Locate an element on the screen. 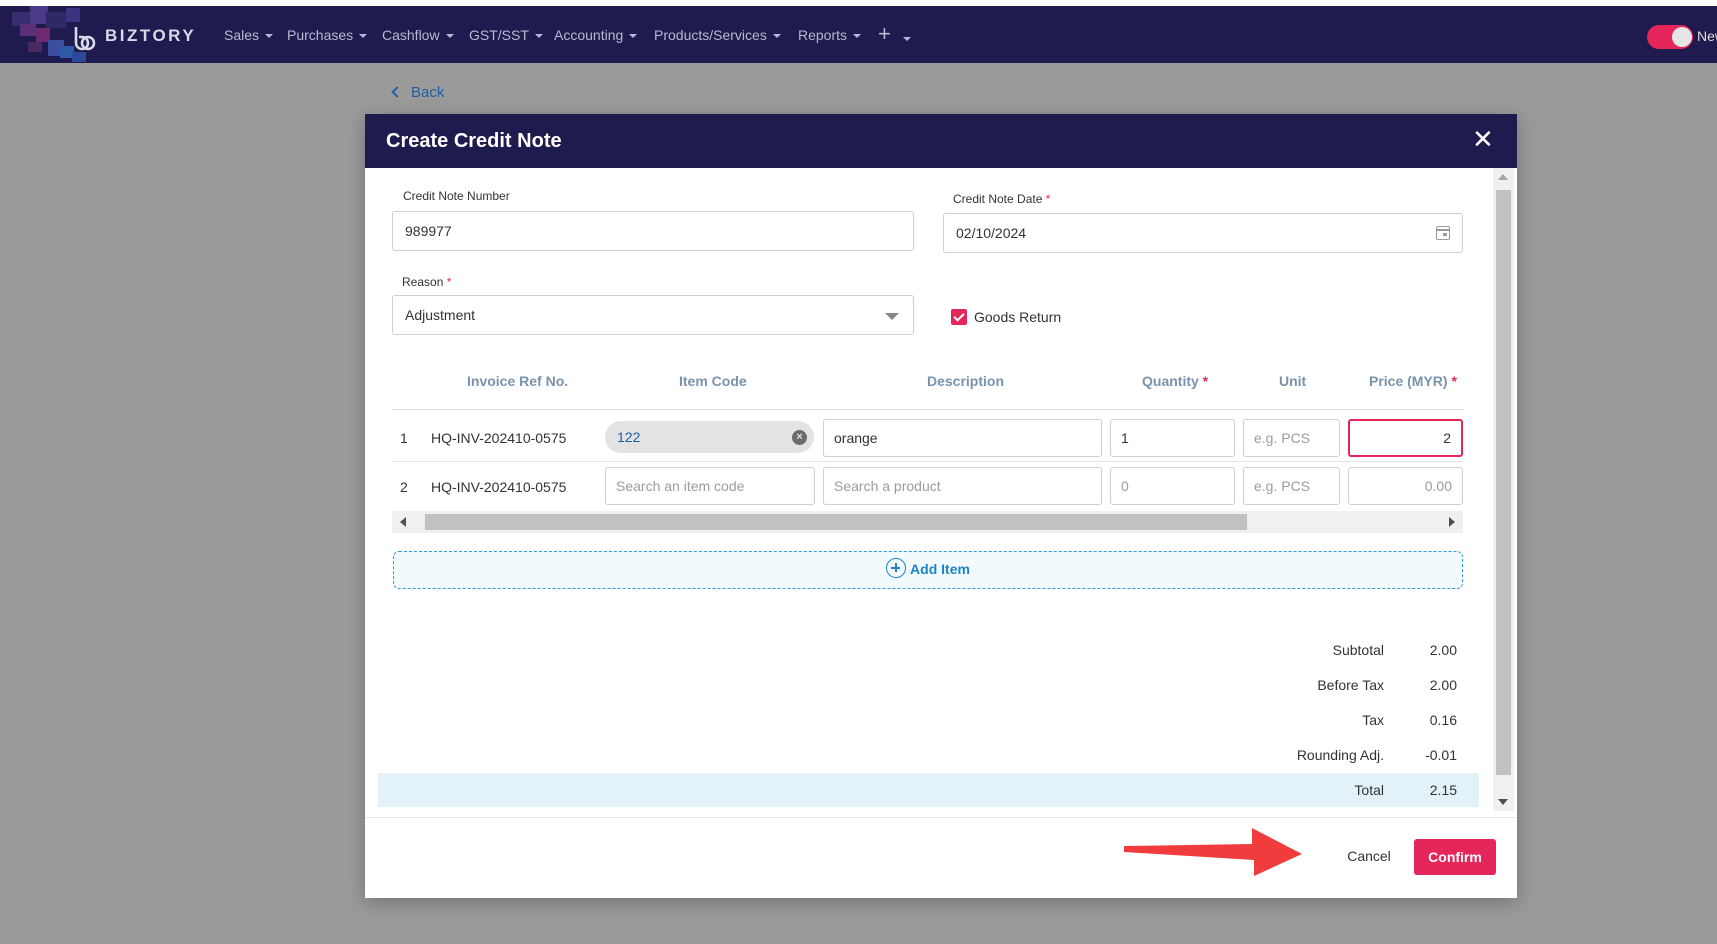 This screenshot has width=1717, height=944. row-divider is located at coordinates (927, 461).